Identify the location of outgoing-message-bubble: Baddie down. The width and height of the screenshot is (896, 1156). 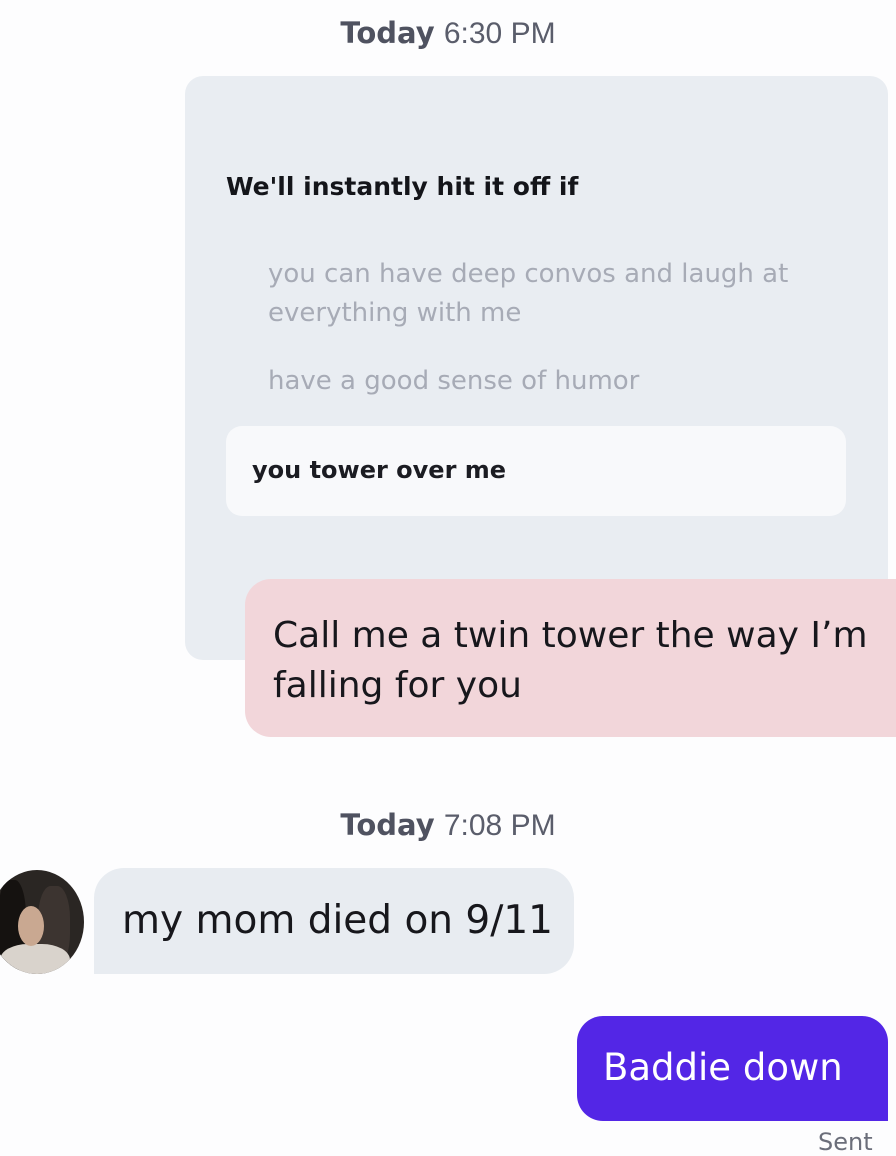
(732, 1068).